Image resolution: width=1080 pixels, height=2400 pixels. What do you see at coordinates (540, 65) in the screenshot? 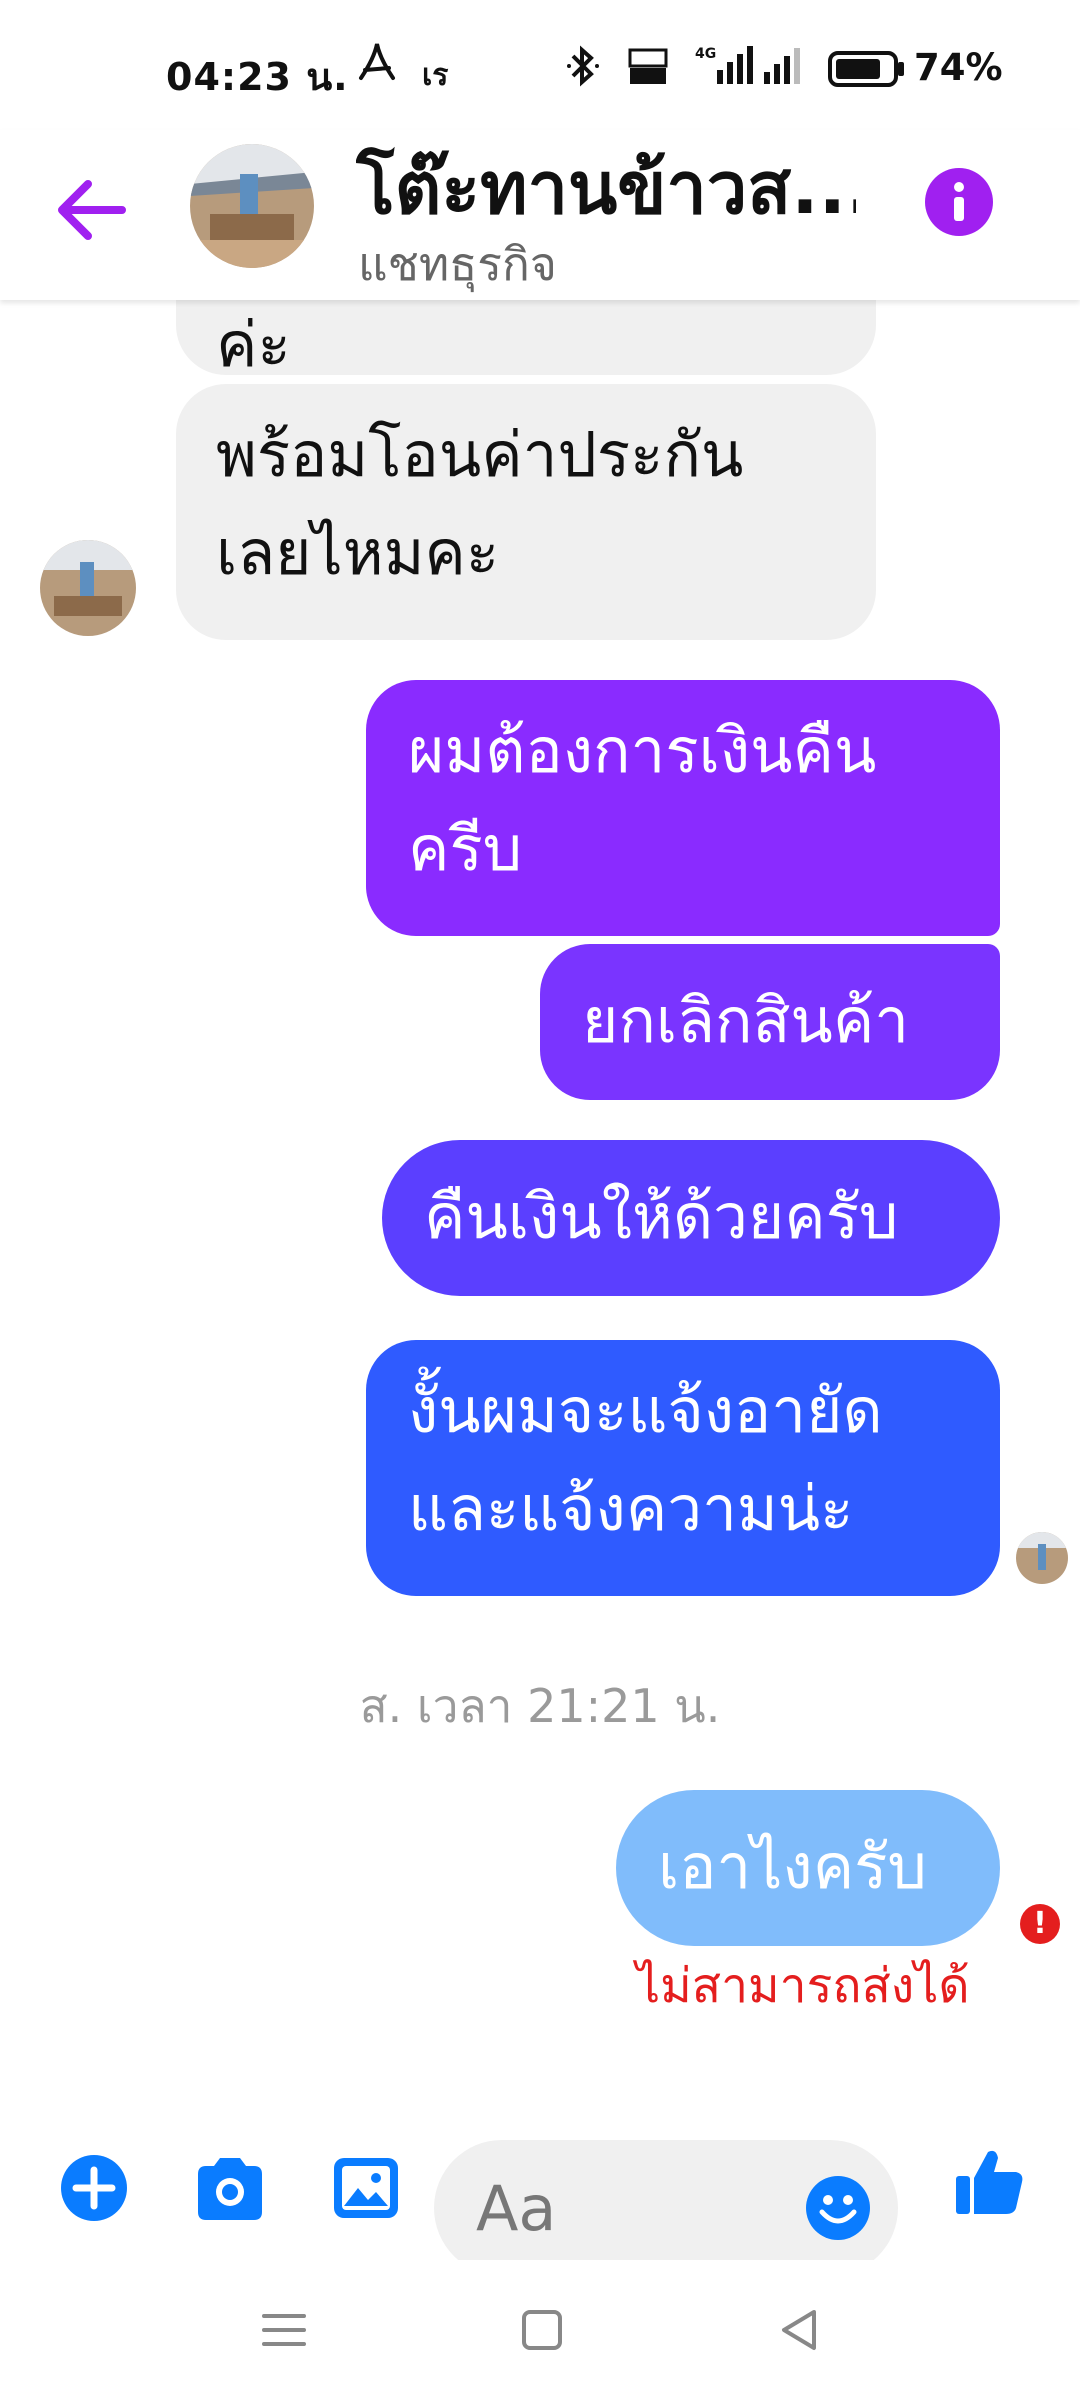
I see `status-bar: 04:23 น. เร 4G 74%` at bounding box center [540, 65].